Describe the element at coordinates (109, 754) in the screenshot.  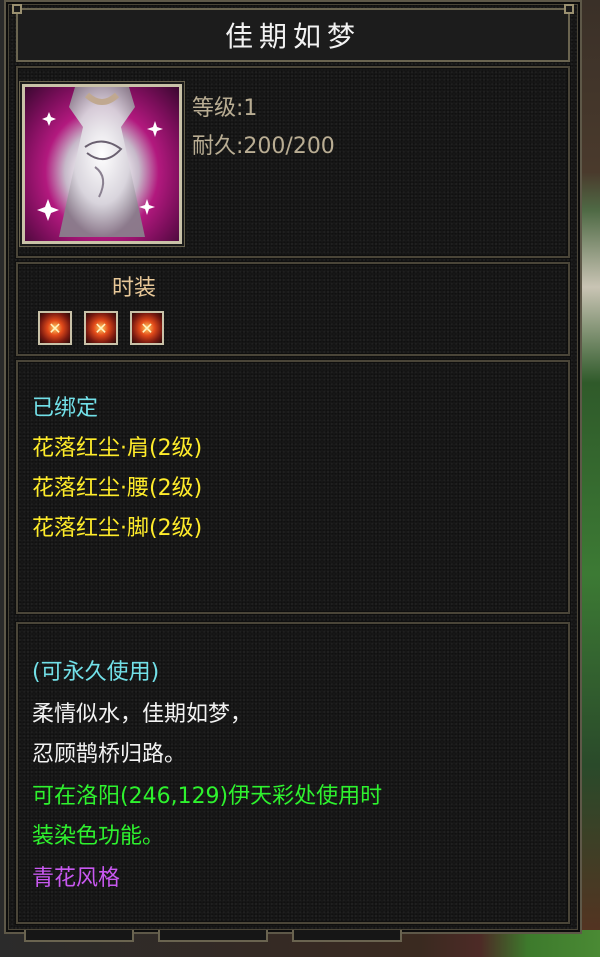
I see `flavor-text-line: 忍顾鹊桥归路。` at that location.